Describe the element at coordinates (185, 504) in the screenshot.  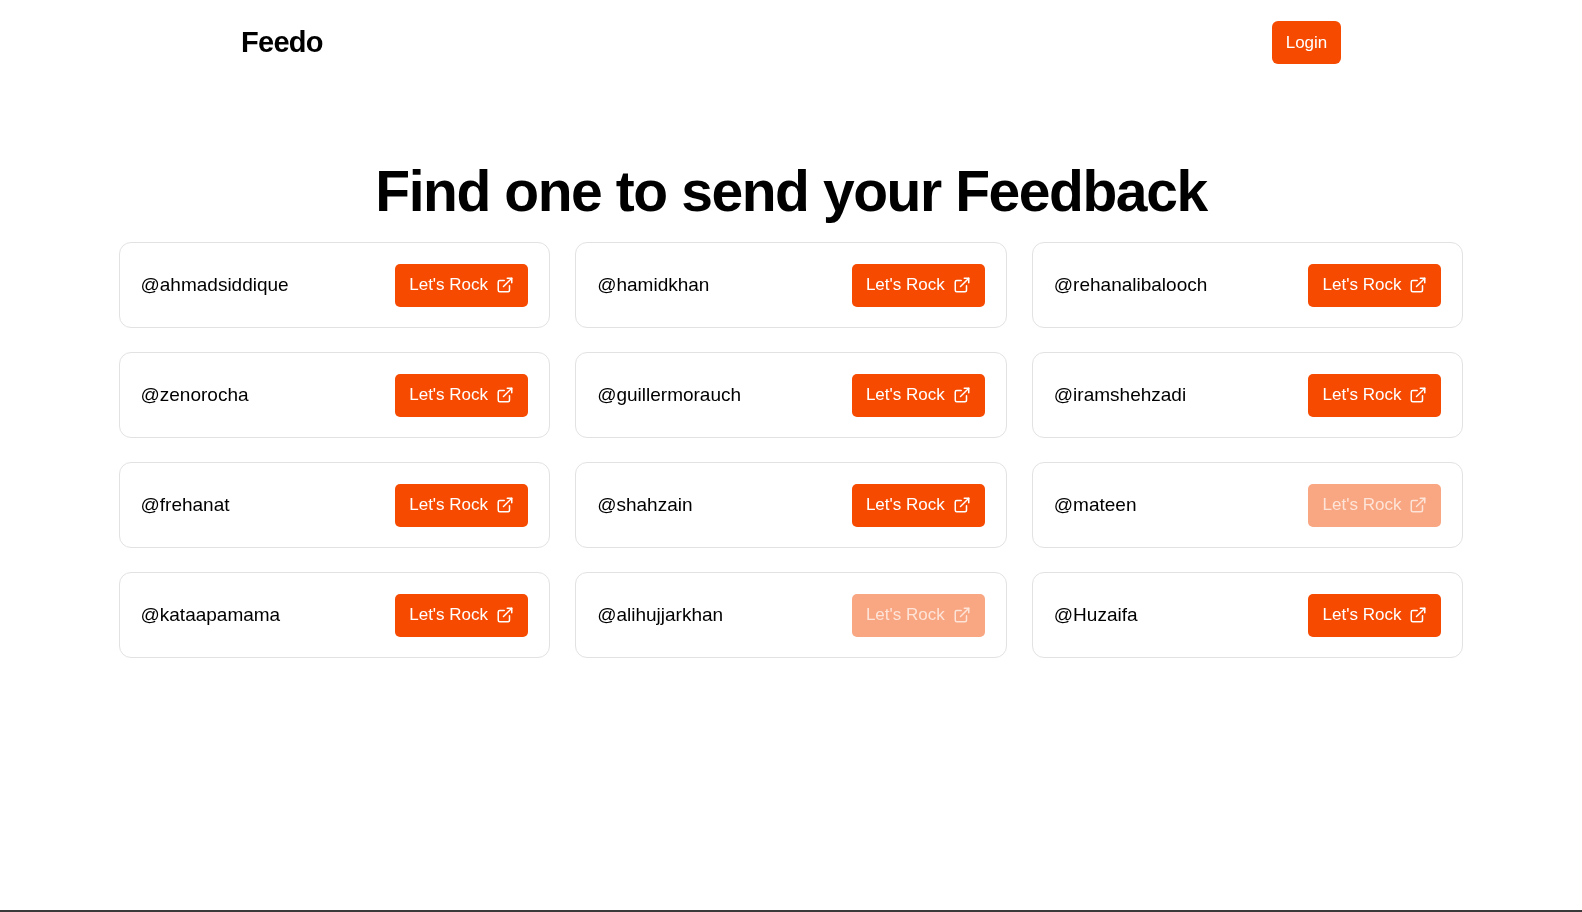
I see `username: @frehanat` at that location.